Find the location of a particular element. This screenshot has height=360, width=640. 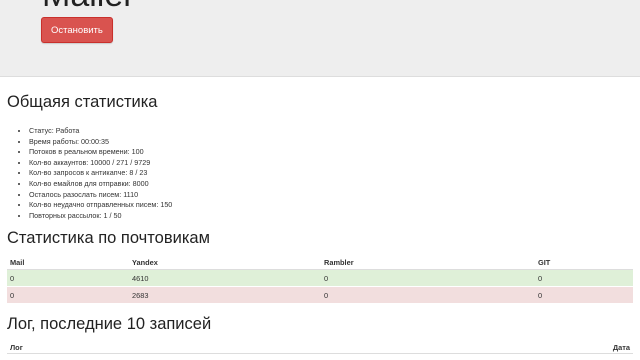

log-table: Лог Дата is located at coordinates (320, 347).